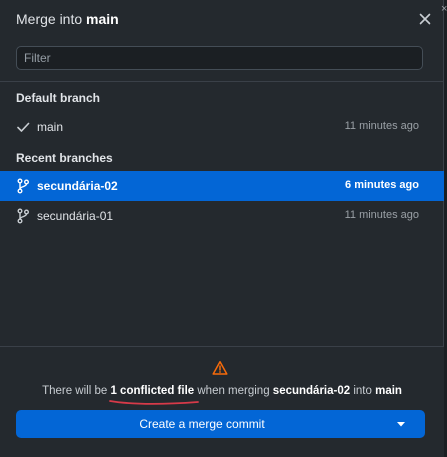  I want to click on branch-name: main, so click(50, 127).